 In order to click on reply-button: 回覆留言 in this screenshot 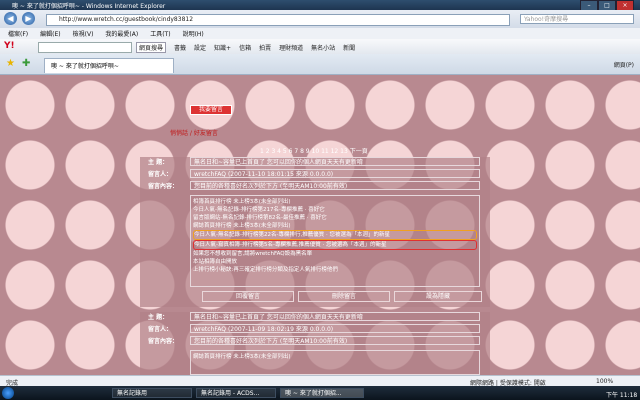, I will do `click(248, 296)`.